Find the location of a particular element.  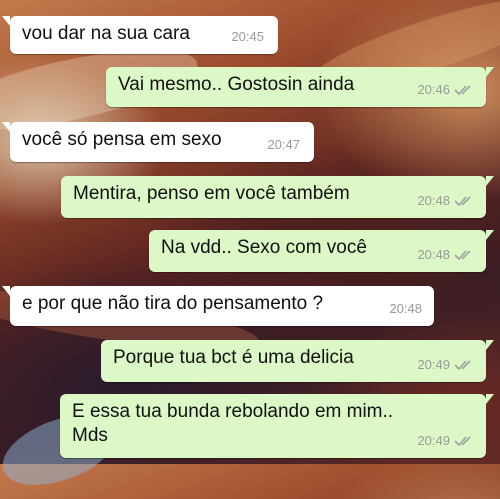

message-bubble-incoming: vou dar na sua cara 20:45 is located at coordinates (140, 35).